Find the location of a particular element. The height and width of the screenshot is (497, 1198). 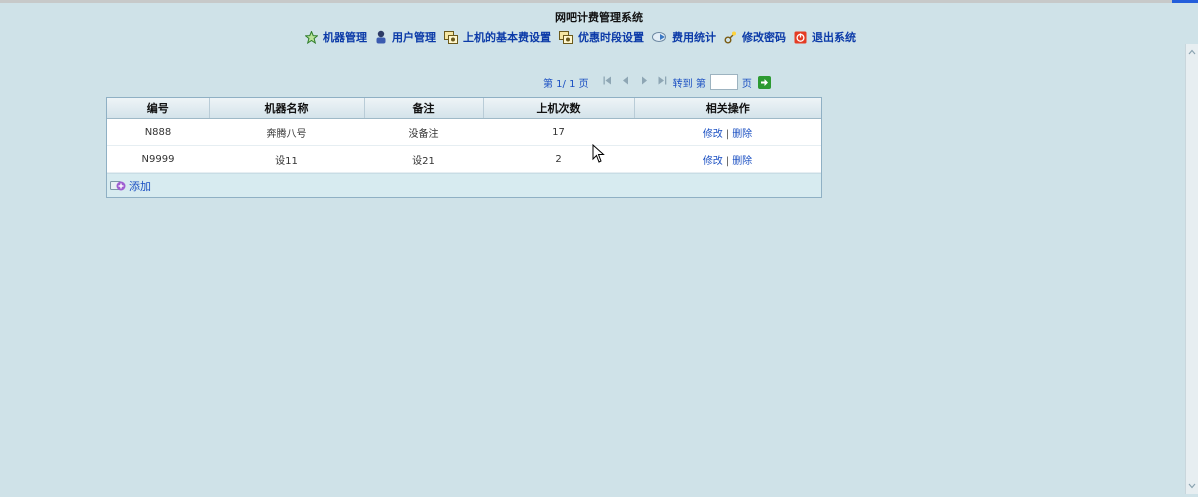

key-icon is located at coordinates (730, 37).